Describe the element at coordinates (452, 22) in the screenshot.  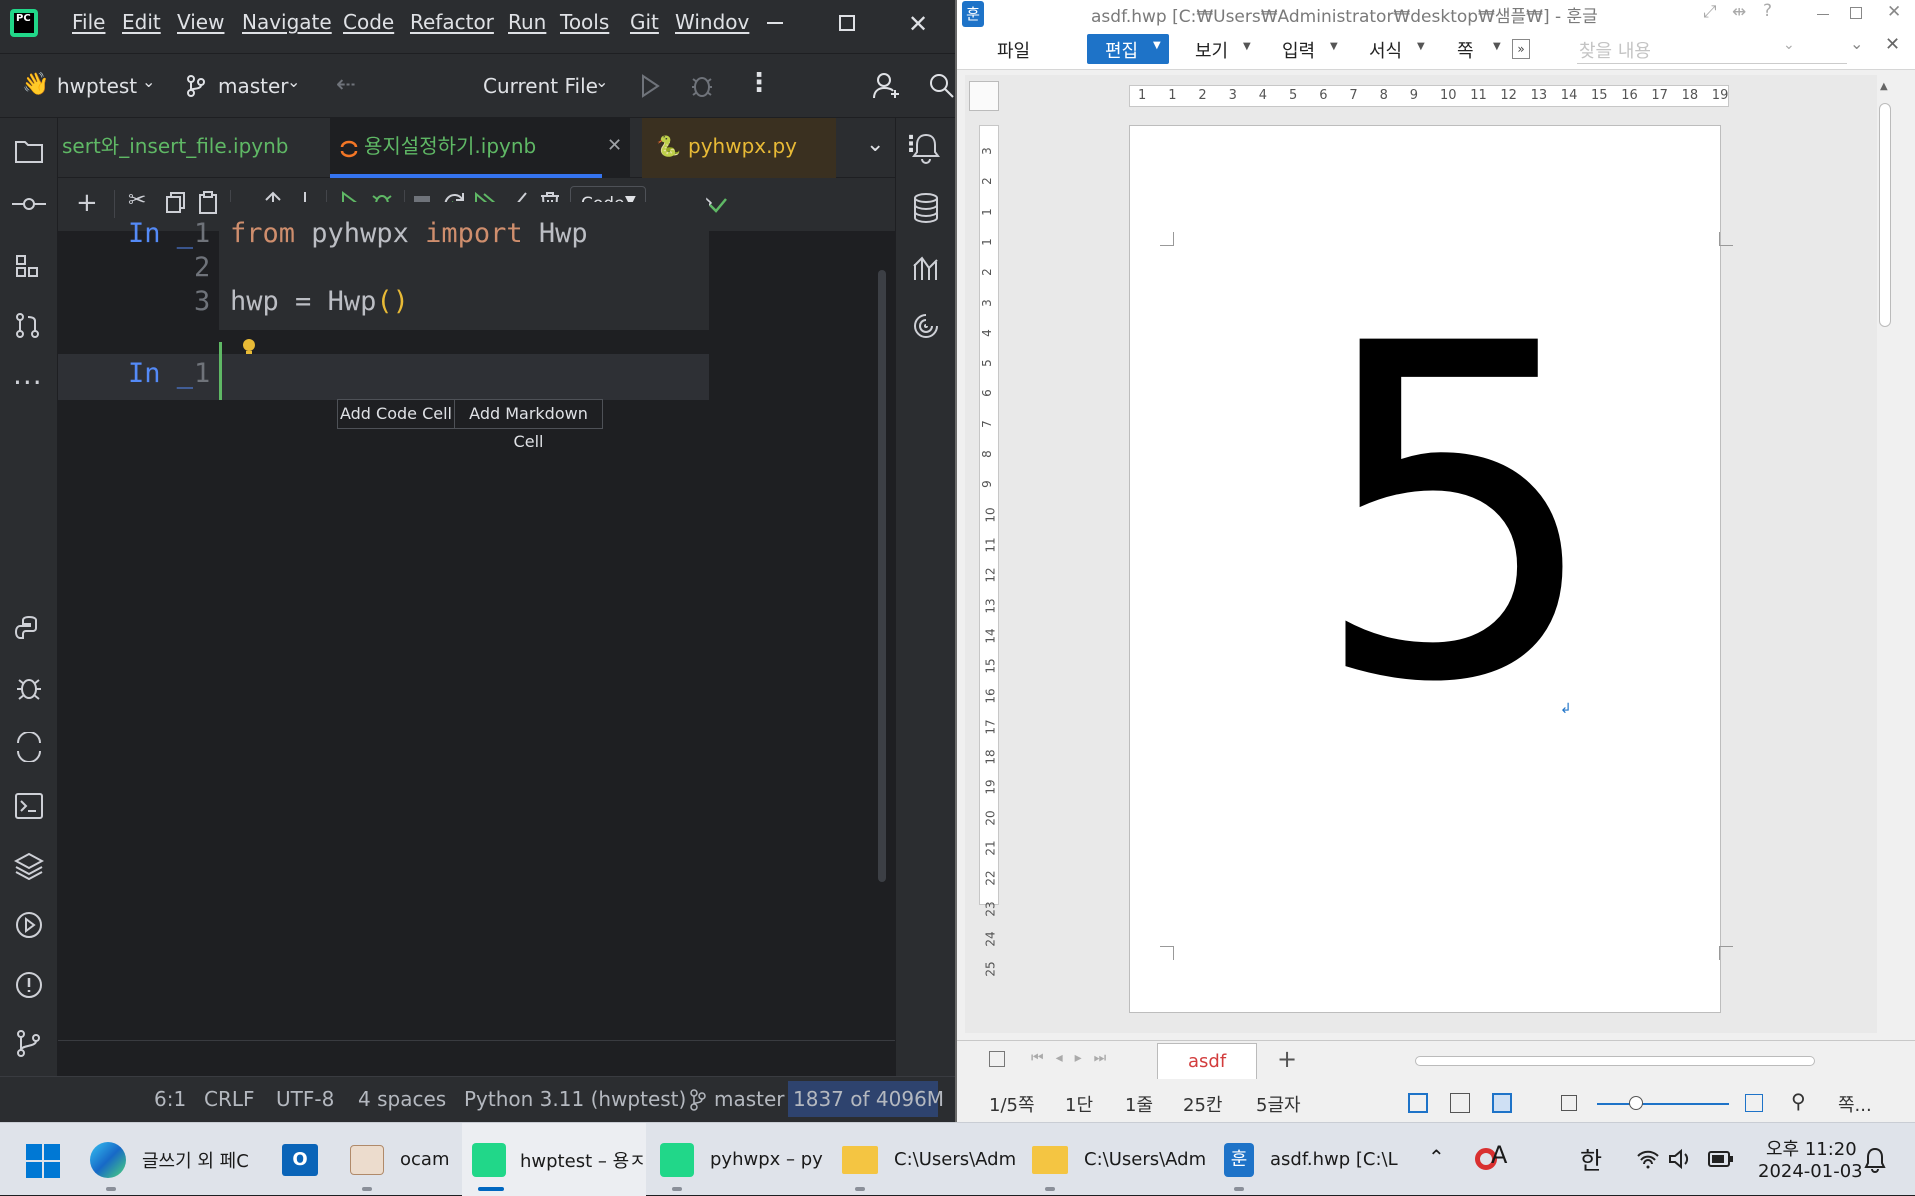
I see `menu-refactor: Refactor` at that location.